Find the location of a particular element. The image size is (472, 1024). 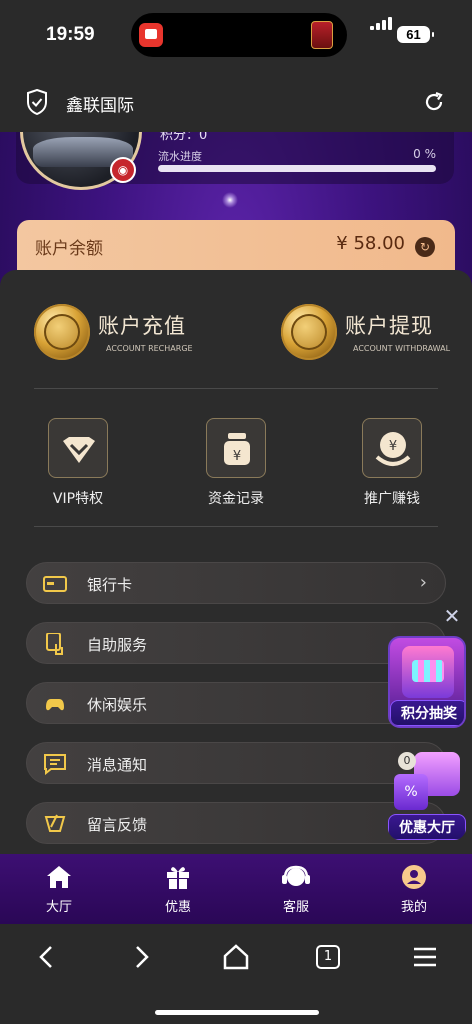

tab-hall-label: 大厅 is located at coordinates (58, 907).